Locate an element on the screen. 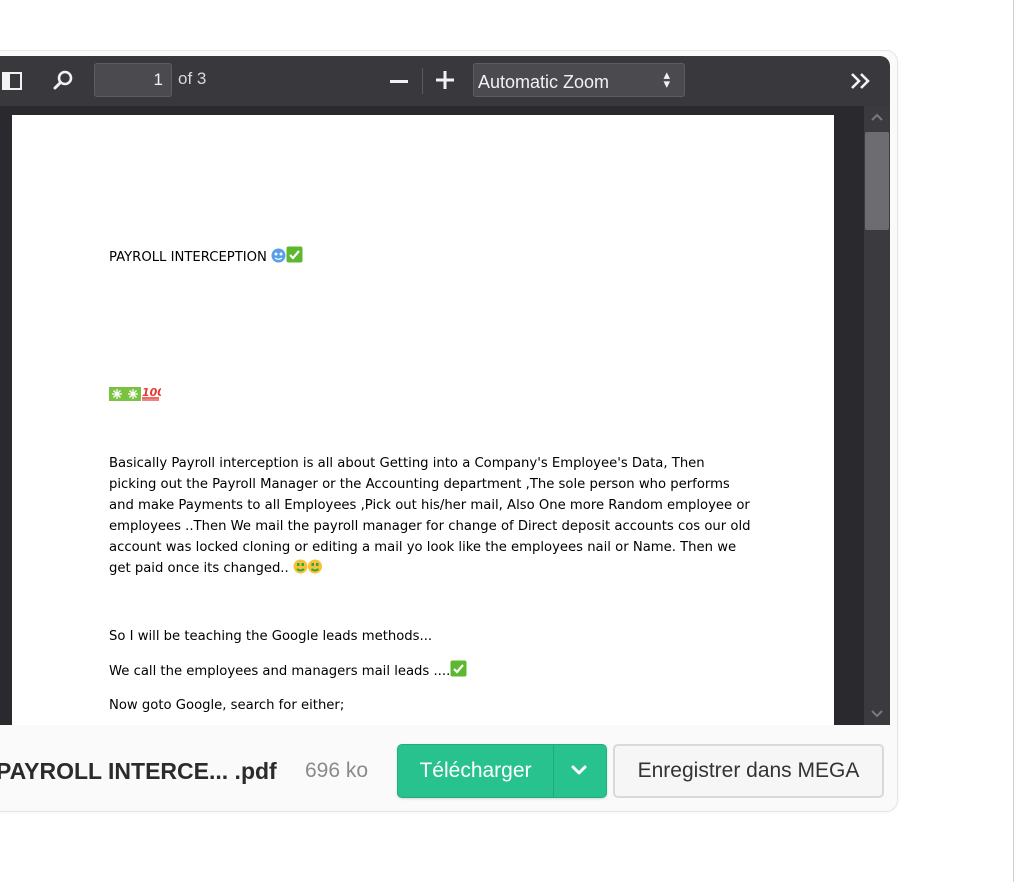 This screenshot has height=882, width=1015. sidebar-toggle-icon is located at coordinates (12, 81).